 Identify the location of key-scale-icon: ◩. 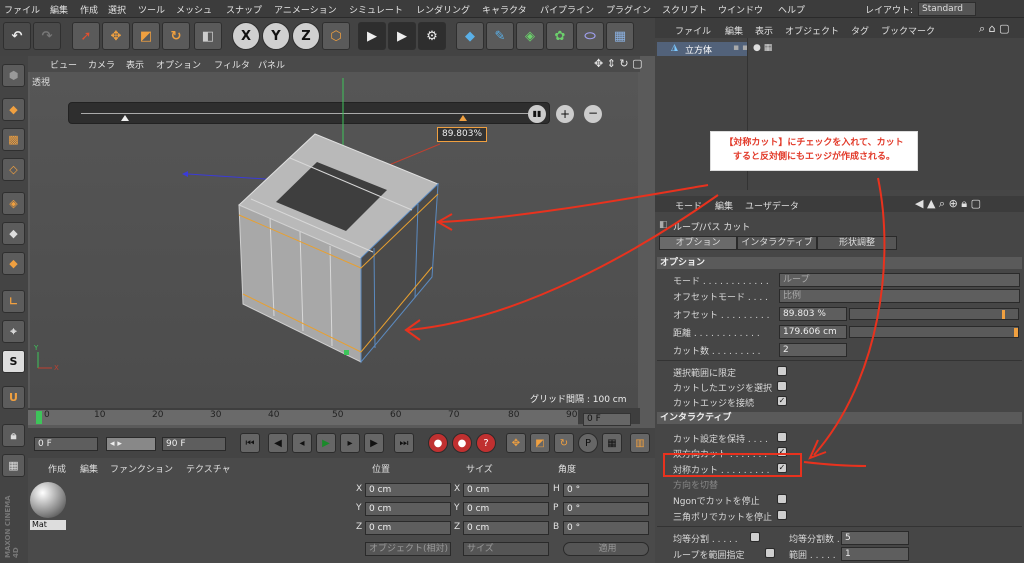
(540, 443).